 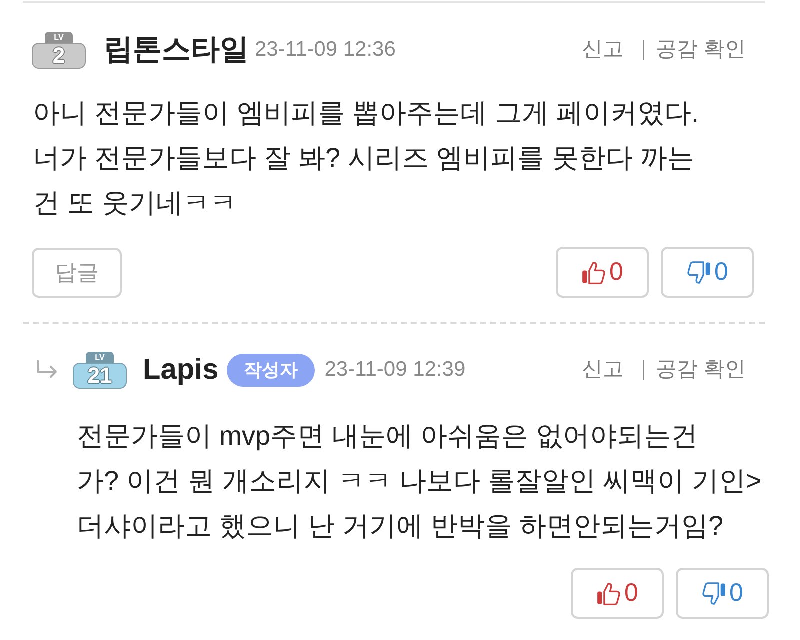 I want to click on reply-button: 답글, so click(x=77, y=273).